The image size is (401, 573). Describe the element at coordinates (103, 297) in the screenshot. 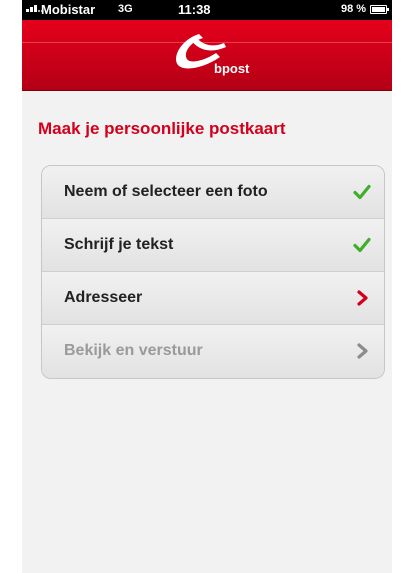

I see `menu-item-label: Adresseer` at that location.